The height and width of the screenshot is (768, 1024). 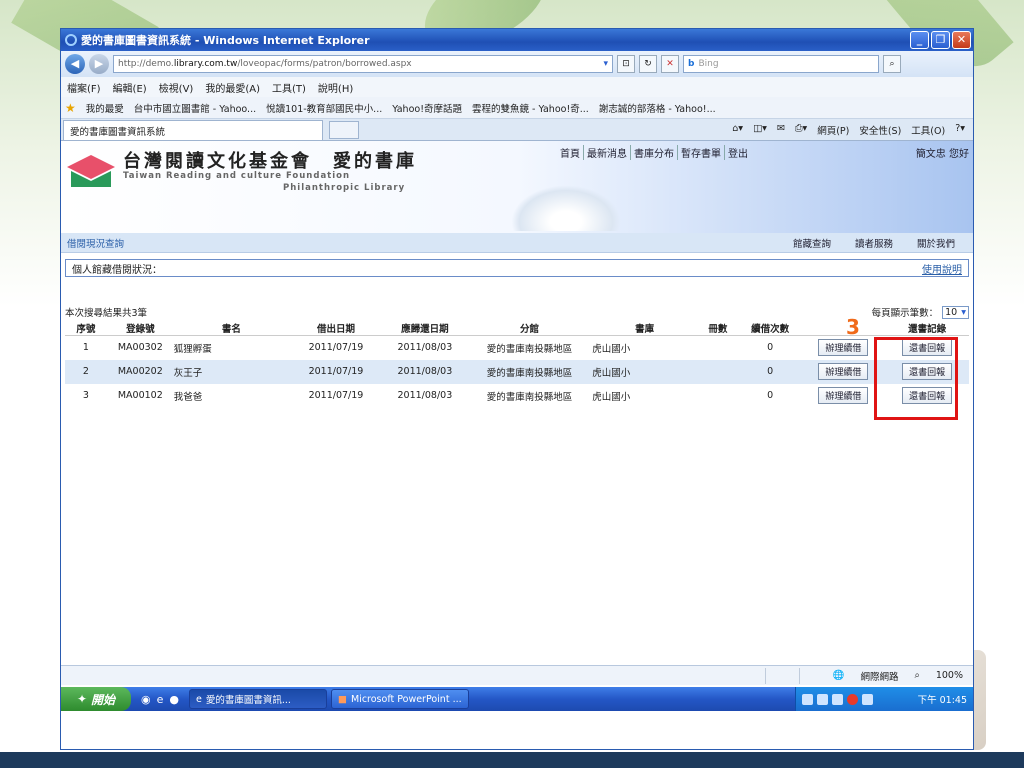 I want to click on nav-logout: 登出, so click(x=738, y=152).